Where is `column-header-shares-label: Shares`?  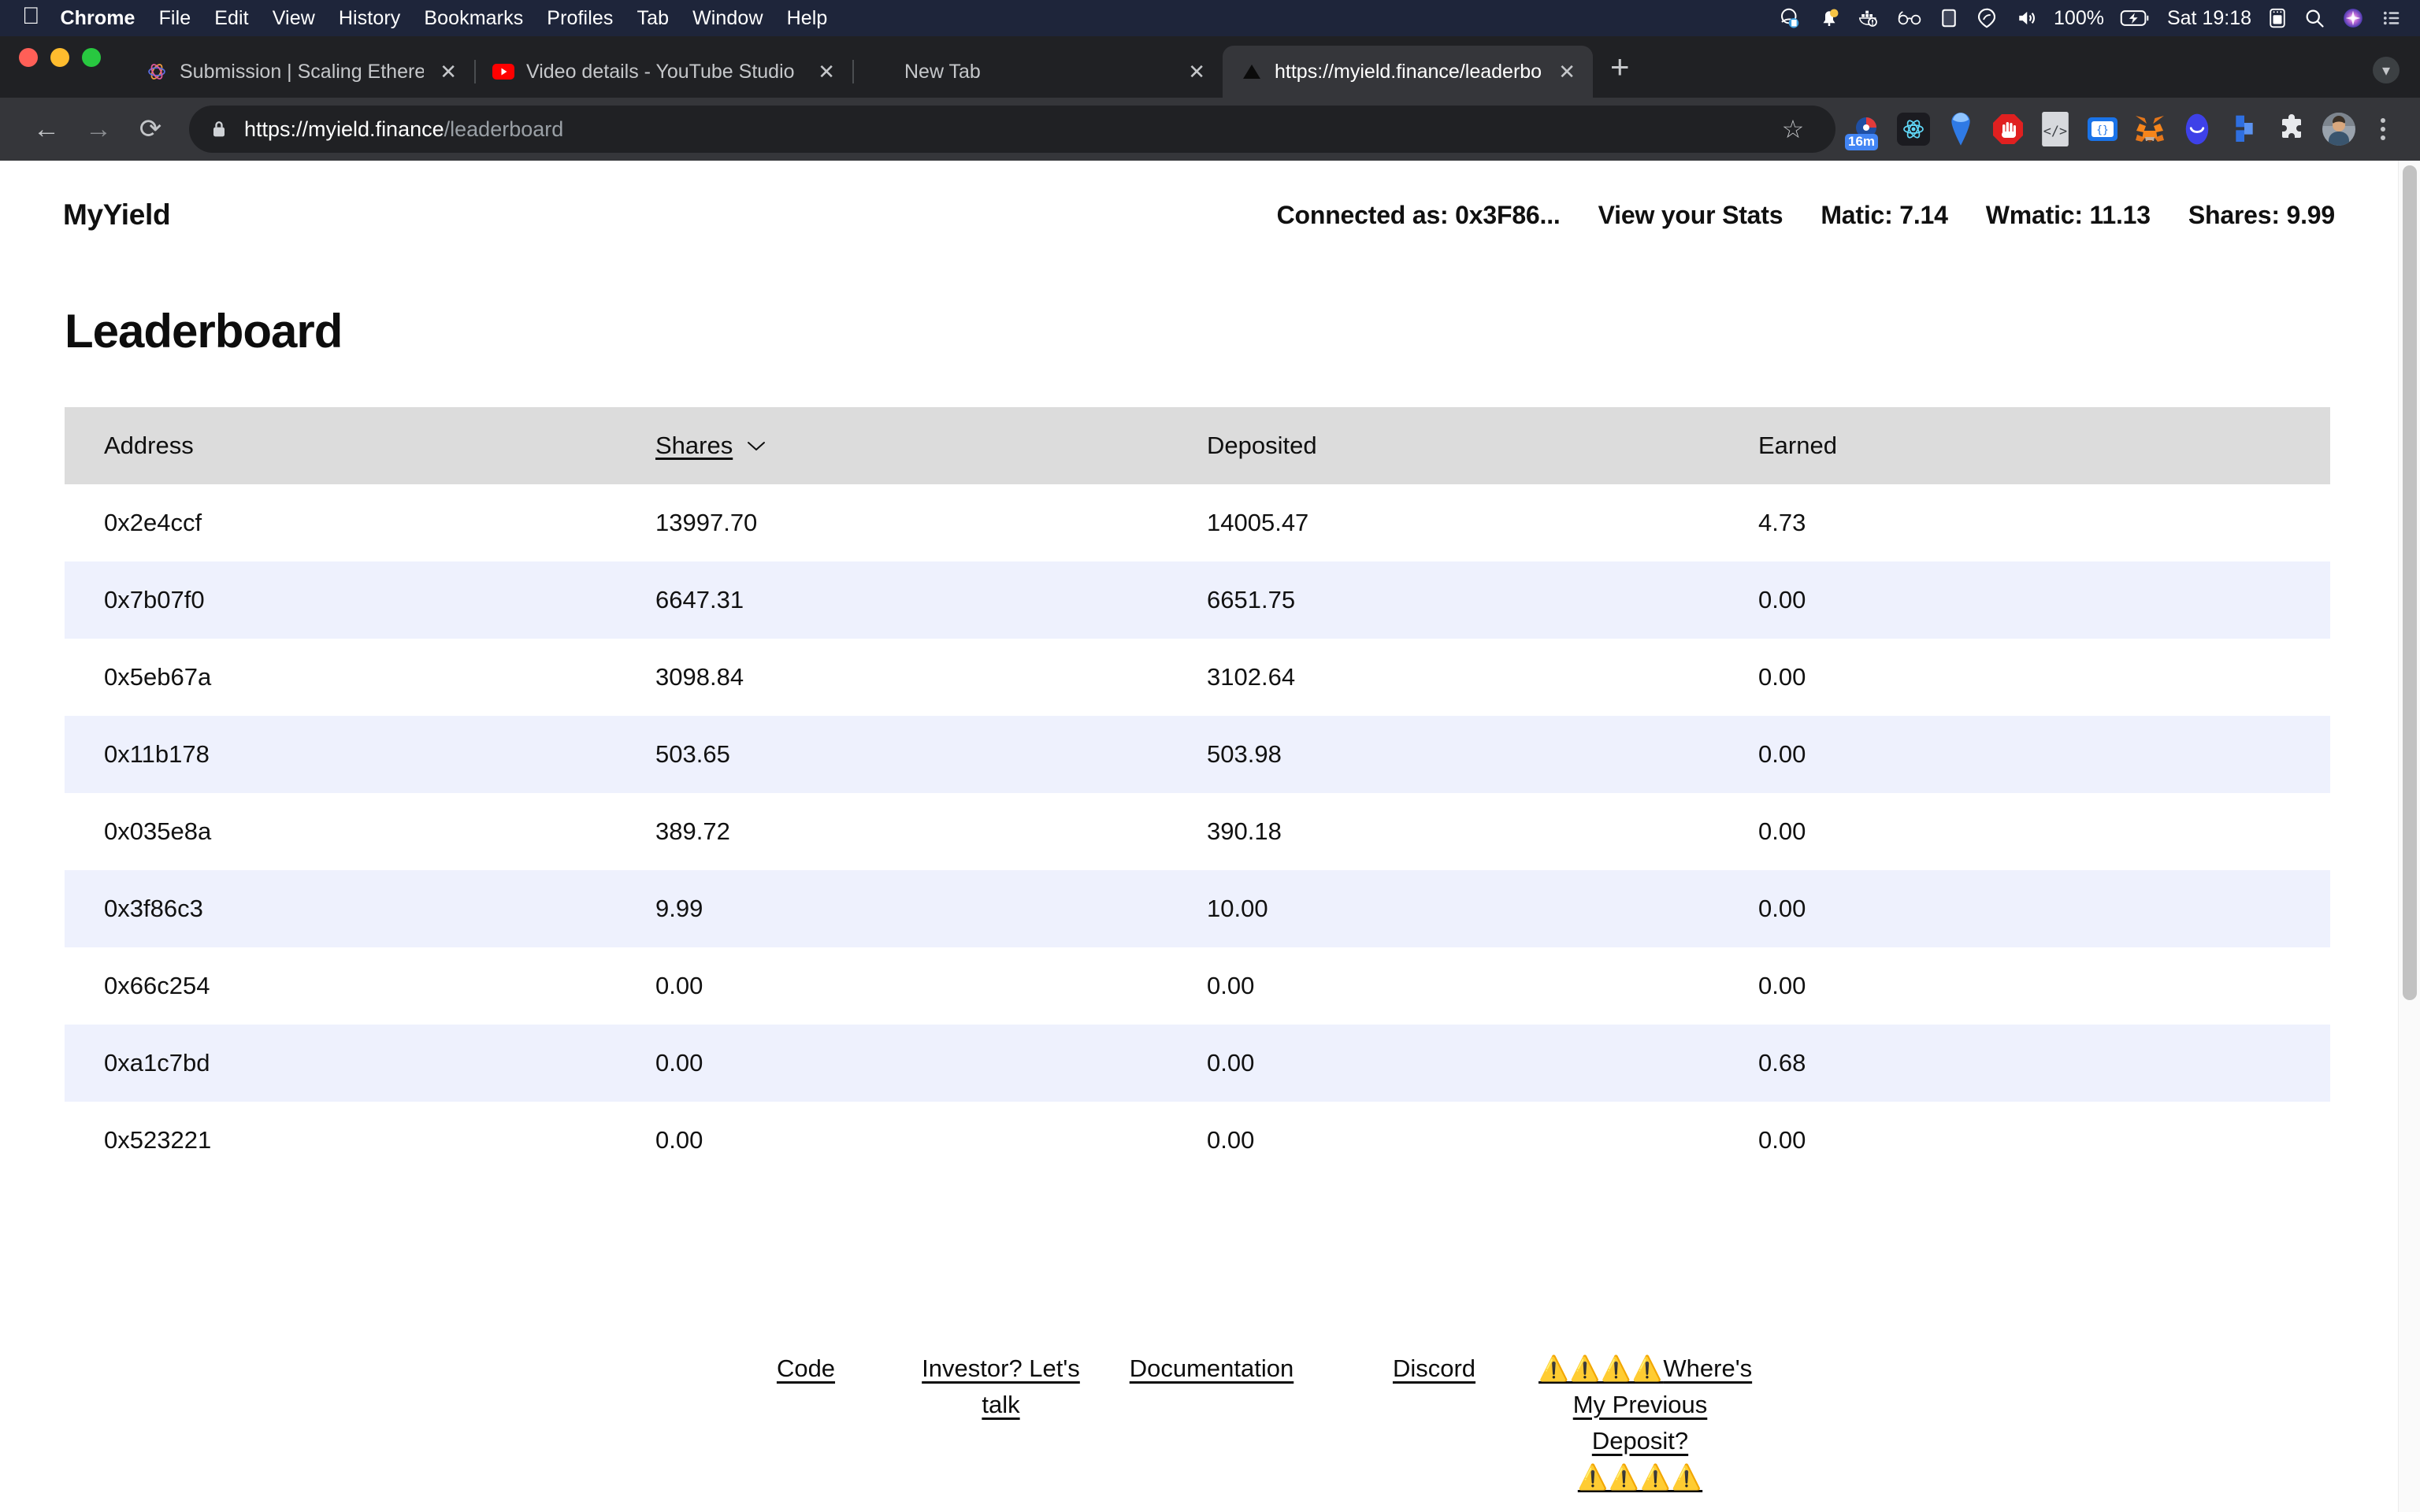 column-header-shares-label: Shares is located at coordinates (694, 445).